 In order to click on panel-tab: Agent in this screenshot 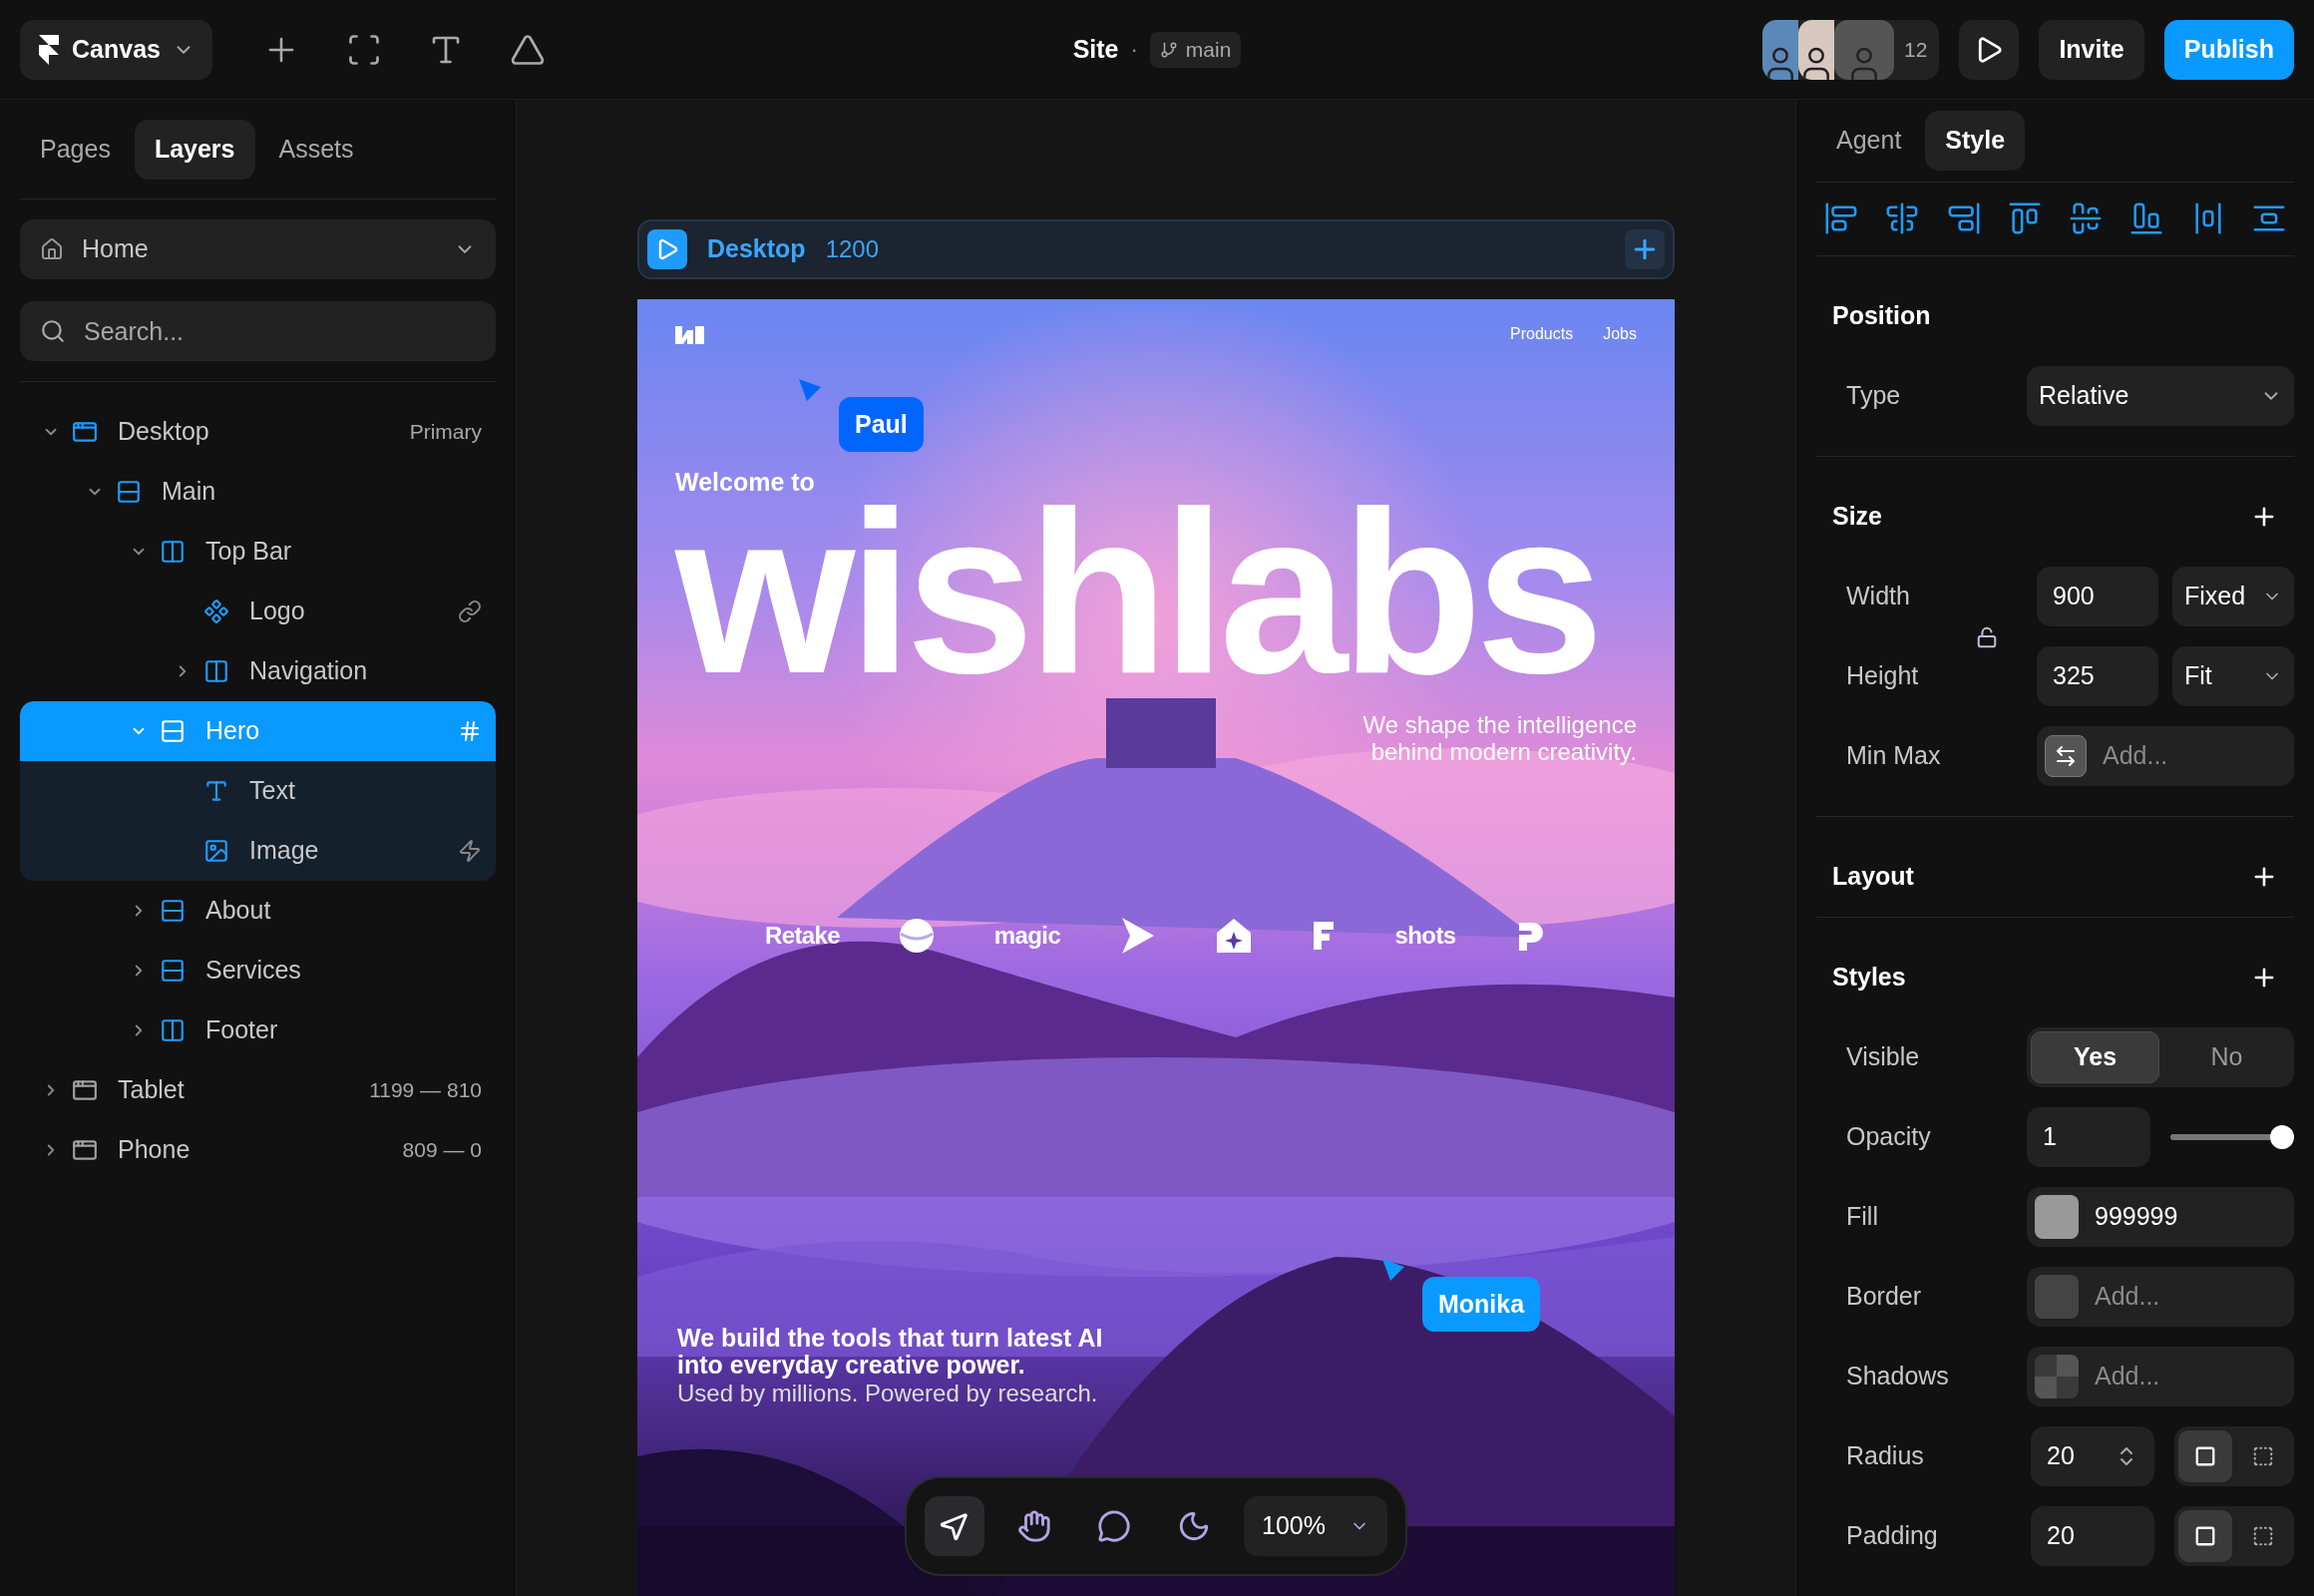, I will do `click(1869, 140)`.